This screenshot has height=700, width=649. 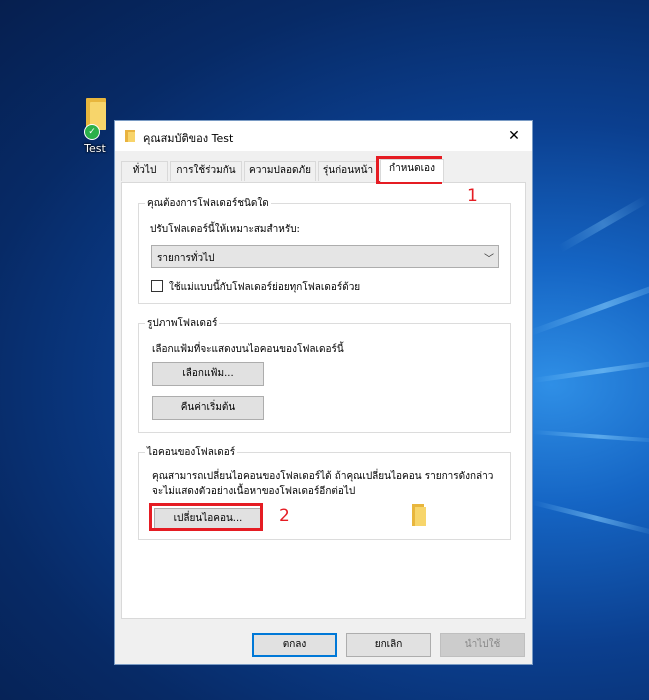 I want to click on tab-previous-versions: รุ่นก่อนหน้า, so click(x=348, y=171).